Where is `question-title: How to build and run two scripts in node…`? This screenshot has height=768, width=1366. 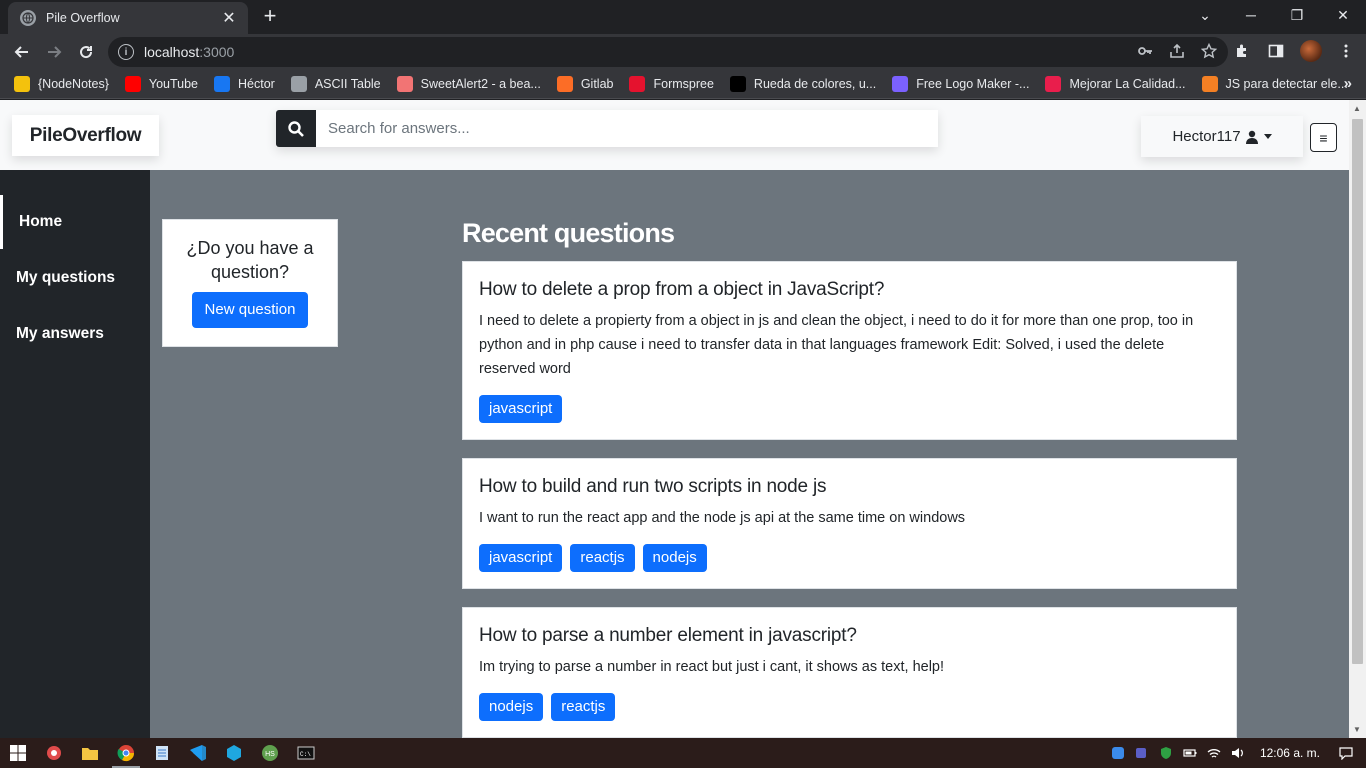
question-title: How to build and run two scripts in node… is located at coordinates (849, 487).